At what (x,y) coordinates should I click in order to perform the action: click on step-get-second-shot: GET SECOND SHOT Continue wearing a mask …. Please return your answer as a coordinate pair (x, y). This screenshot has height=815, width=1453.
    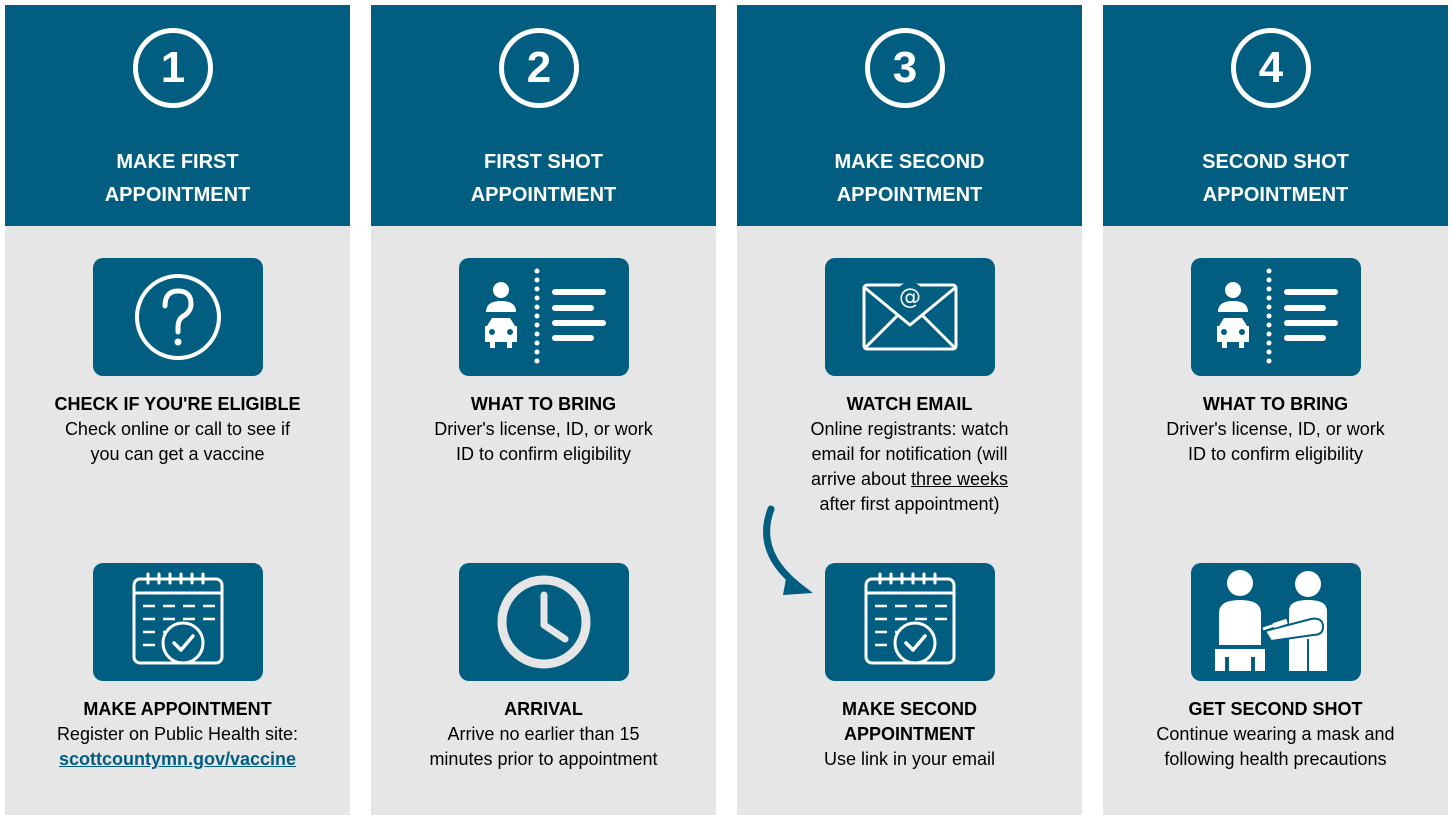
    Looking at the image, I should click on (1275, 734).